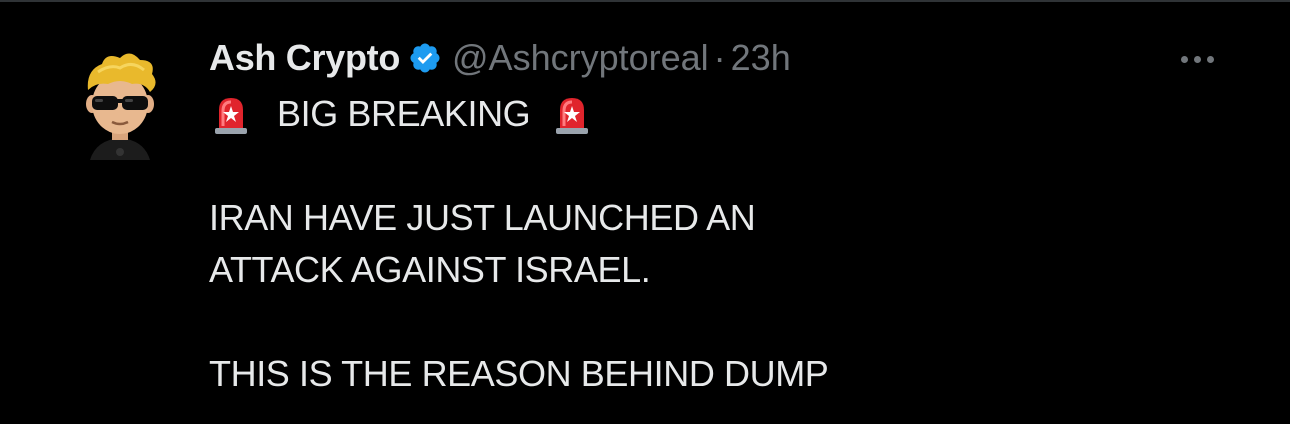 Image resolution: width=1290 pixels, height=424 pixels. I want to click on top-divider, so click(645, 1).